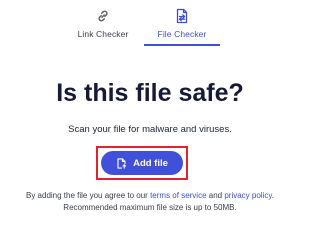 The height and width of the screenshot is (240, 320). What do you see at coordinates (182, 27) in the screenshot?
I see `tab-file-checker: File Checker` at bounding box center [182, 27].